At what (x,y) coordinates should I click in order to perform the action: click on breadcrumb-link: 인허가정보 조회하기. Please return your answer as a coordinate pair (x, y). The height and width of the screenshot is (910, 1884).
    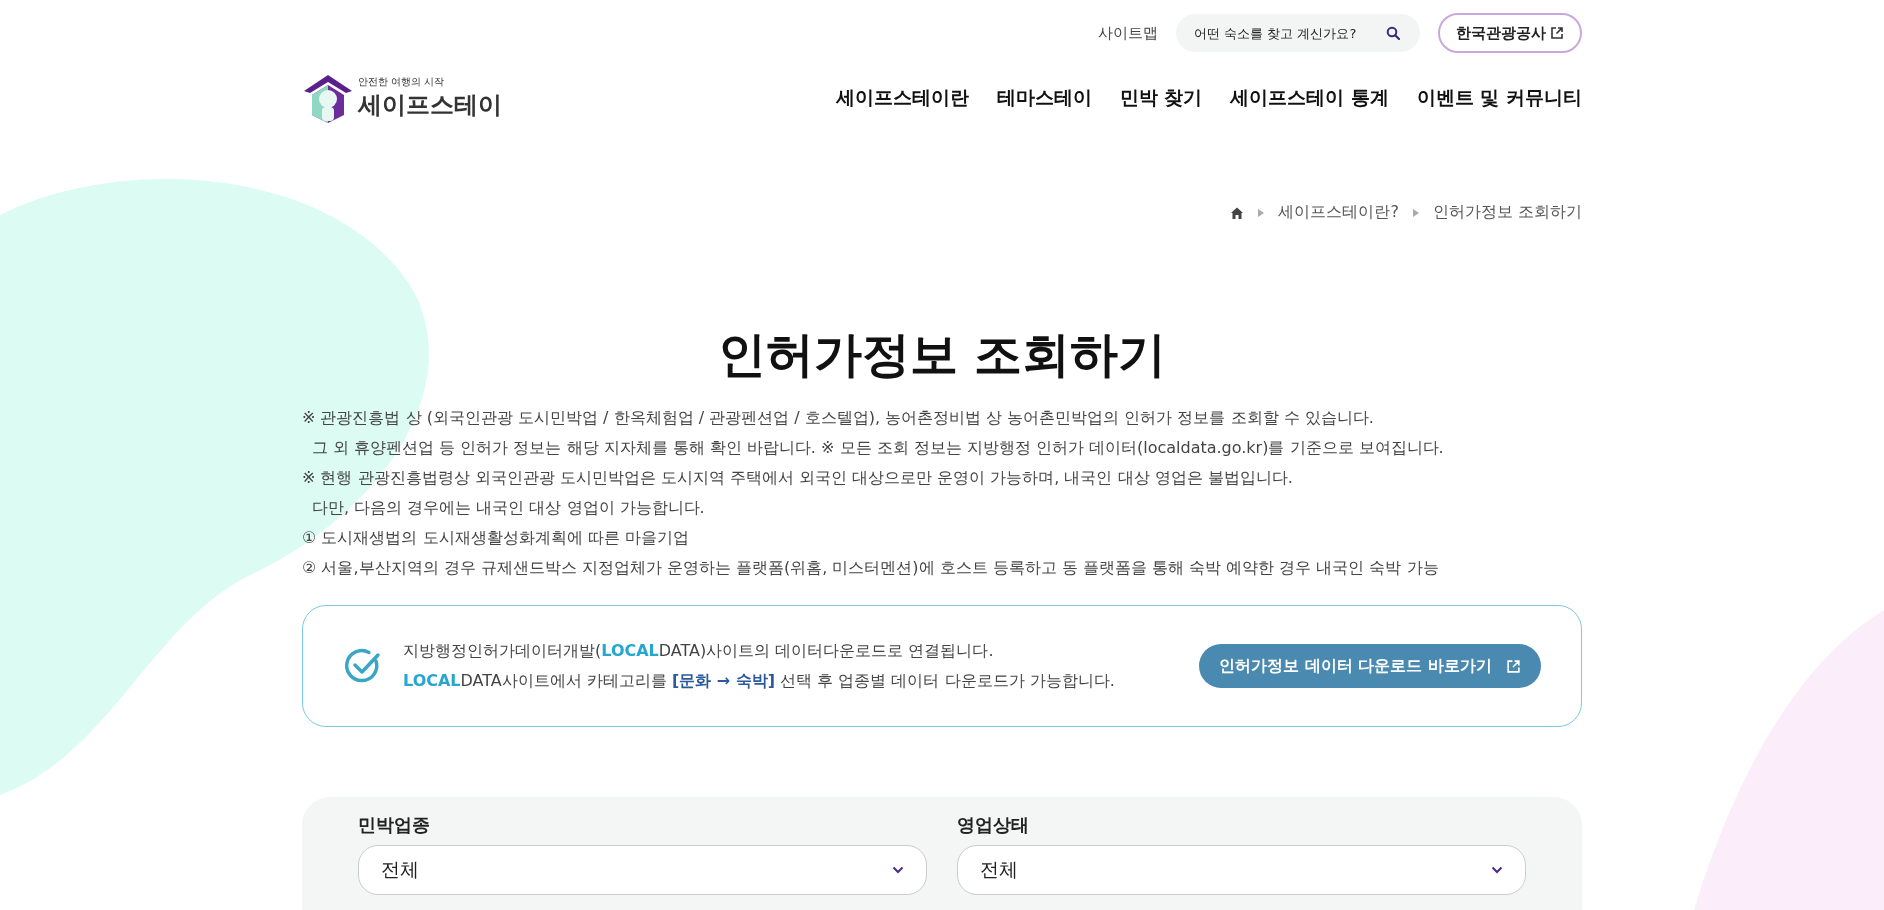
    Looking at the image, I should click on (1507, 212).